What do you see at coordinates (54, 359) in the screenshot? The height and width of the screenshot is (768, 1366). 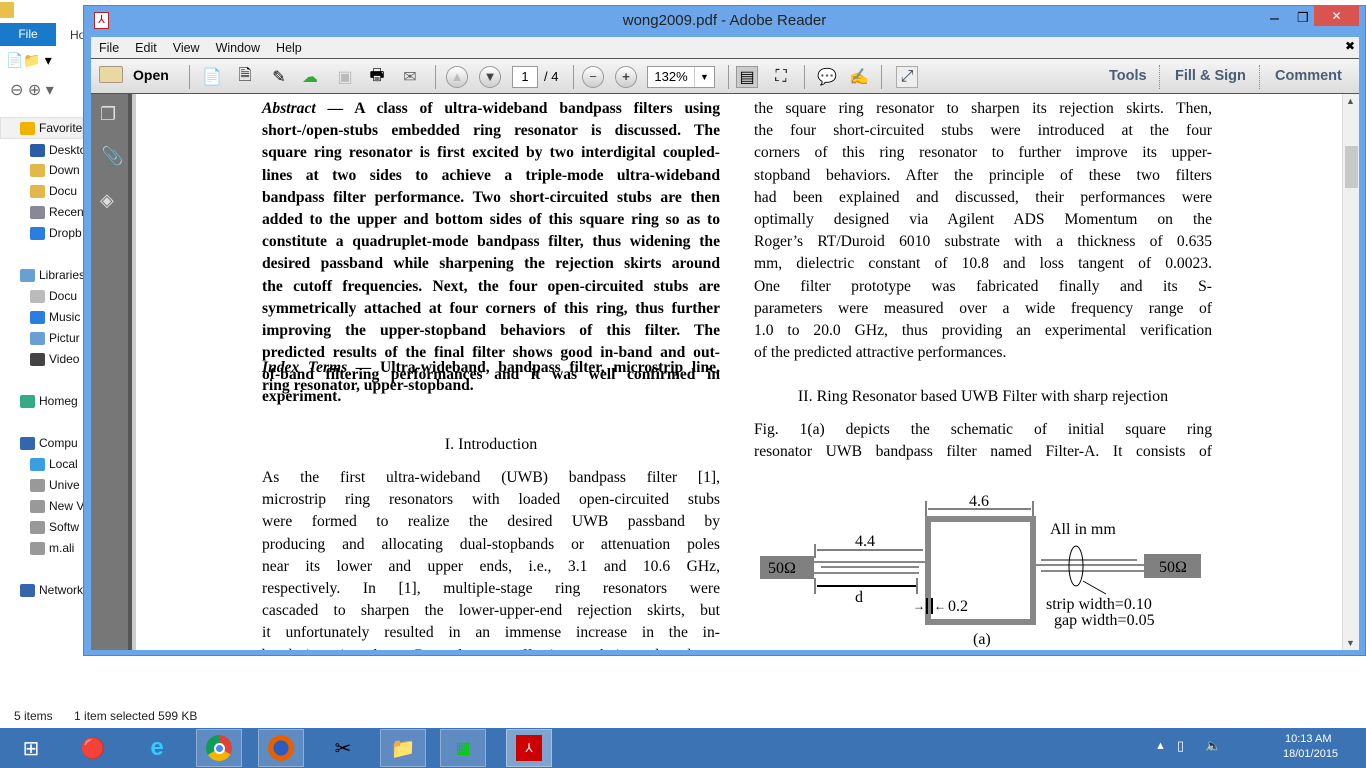 I see `nav-item: Video` at bounding box center [54, 359].